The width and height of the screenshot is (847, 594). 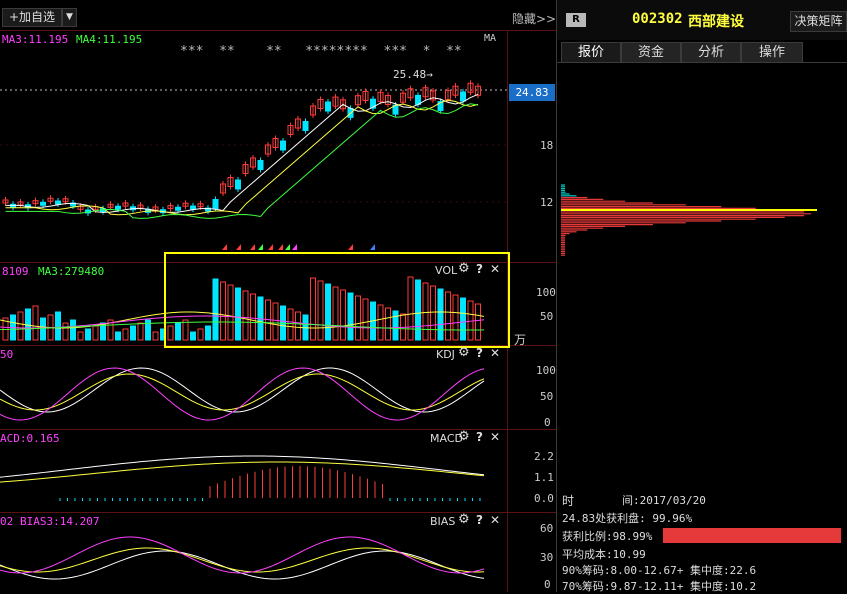 I want to click on kdj-axis-label-50: 50, so click(x=547, y=396).